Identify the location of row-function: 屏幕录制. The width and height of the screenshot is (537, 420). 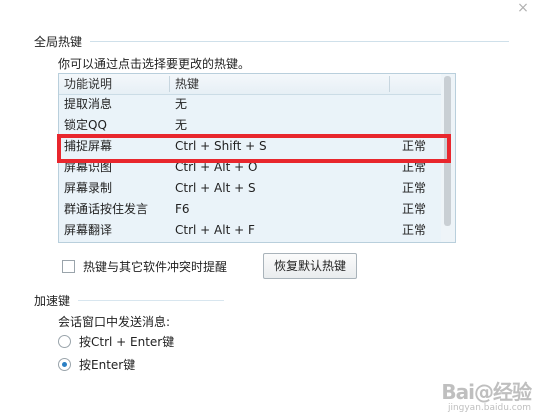
(88, 188).